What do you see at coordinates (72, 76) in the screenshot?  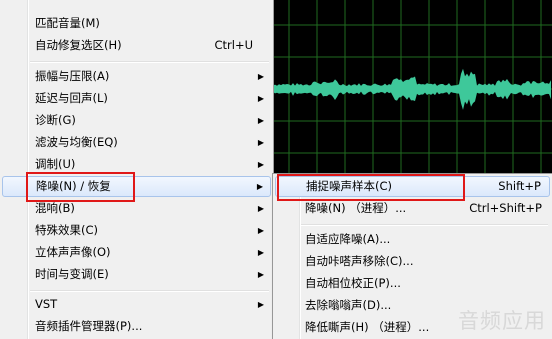 I see `menu-item-label: 振幅与压限(A)` at bounding box center [72, 76].